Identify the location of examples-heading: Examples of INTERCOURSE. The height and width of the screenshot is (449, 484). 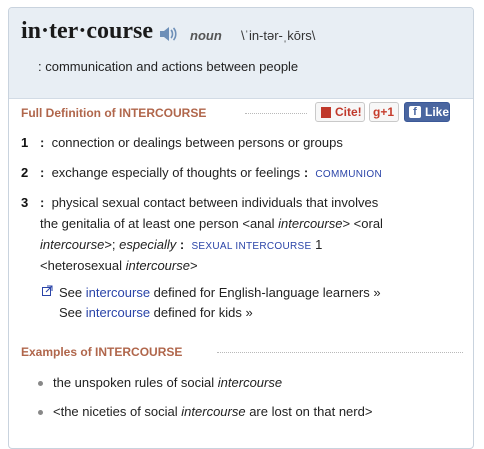
(102, 352).